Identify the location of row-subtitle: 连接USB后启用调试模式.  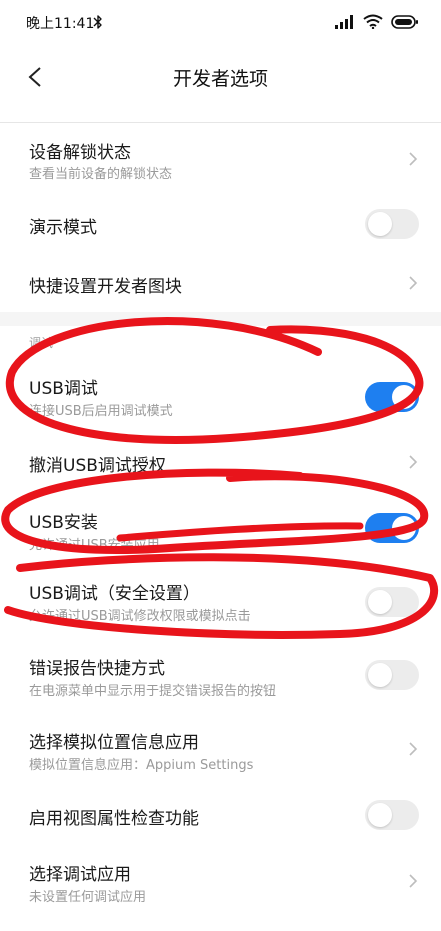
(101, 411).